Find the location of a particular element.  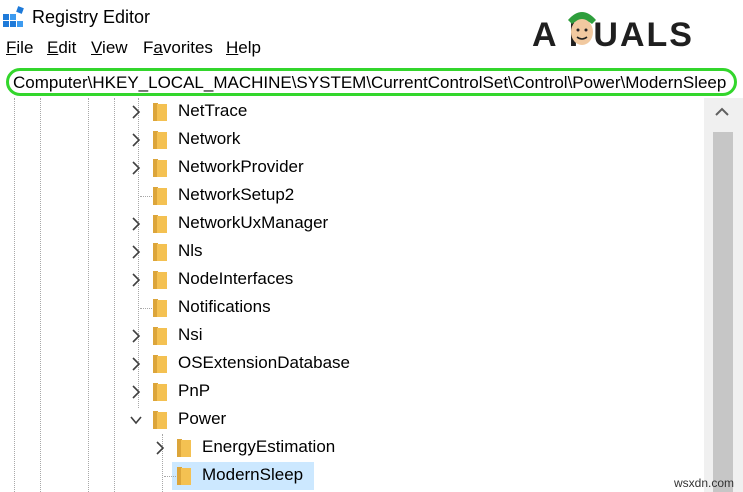

scroll-up-arrow-icon is located at coordinates (722, 112).